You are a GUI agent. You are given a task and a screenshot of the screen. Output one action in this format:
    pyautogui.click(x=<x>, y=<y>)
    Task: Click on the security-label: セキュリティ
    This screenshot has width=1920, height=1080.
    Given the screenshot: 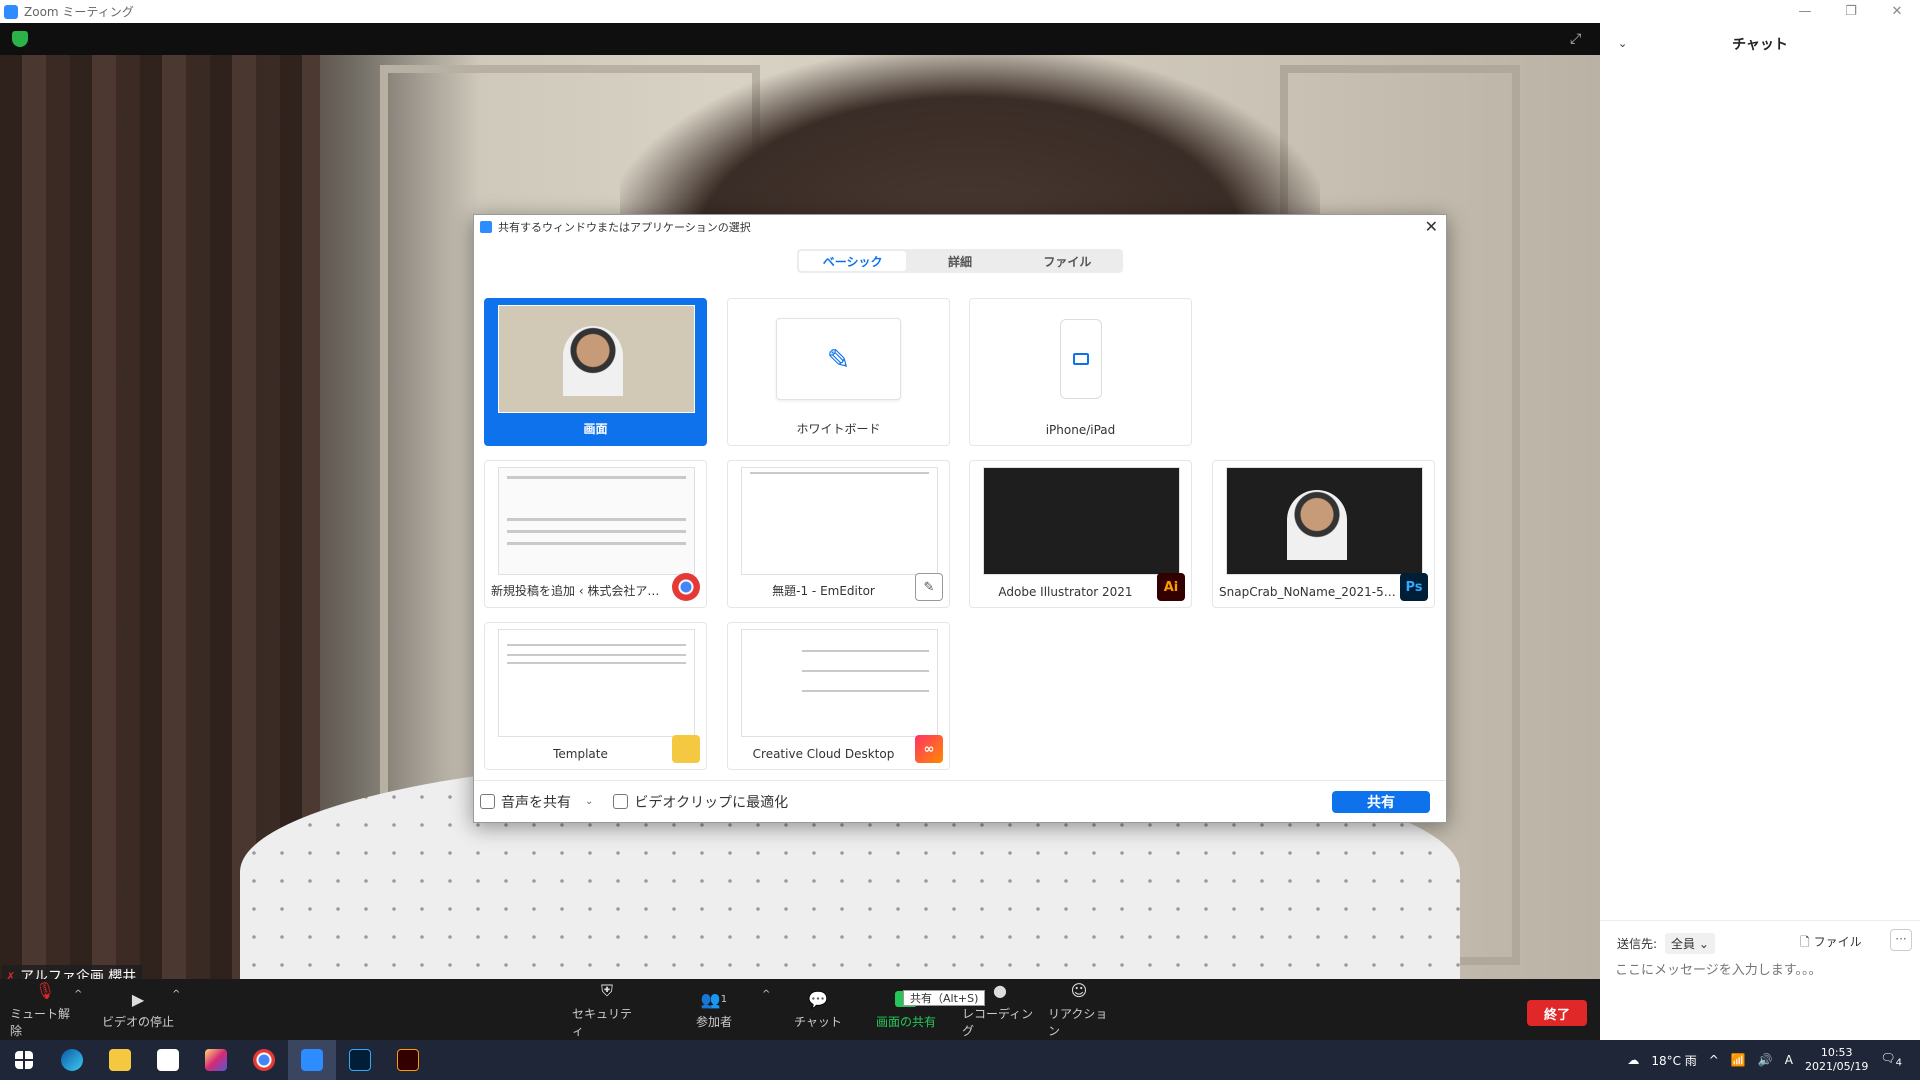 What is the action you would take?
    pyautogui.click(x=602, y=1022)
    